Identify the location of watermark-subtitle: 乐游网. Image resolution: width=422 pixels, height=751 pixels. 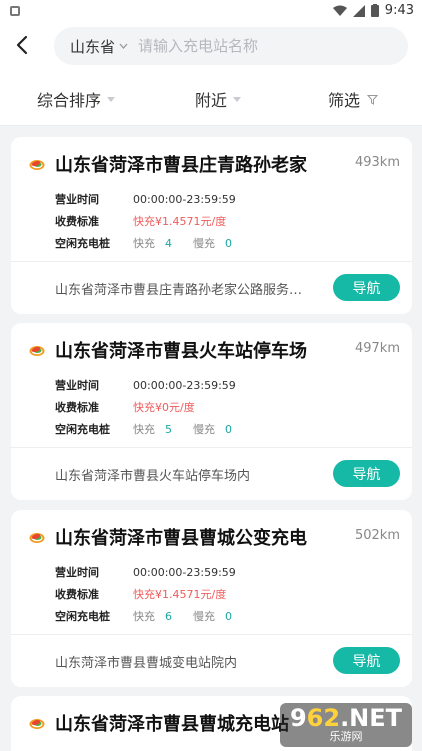
(346, 736).